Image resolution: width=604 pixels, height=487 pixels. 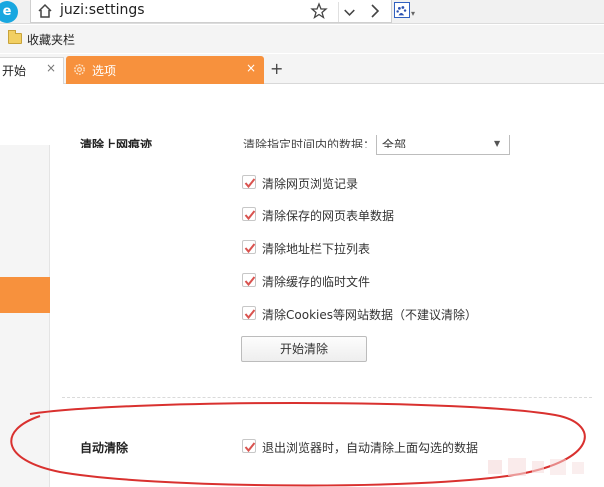 I want to click on chevron-down-icon, so click(x=349, y=12).